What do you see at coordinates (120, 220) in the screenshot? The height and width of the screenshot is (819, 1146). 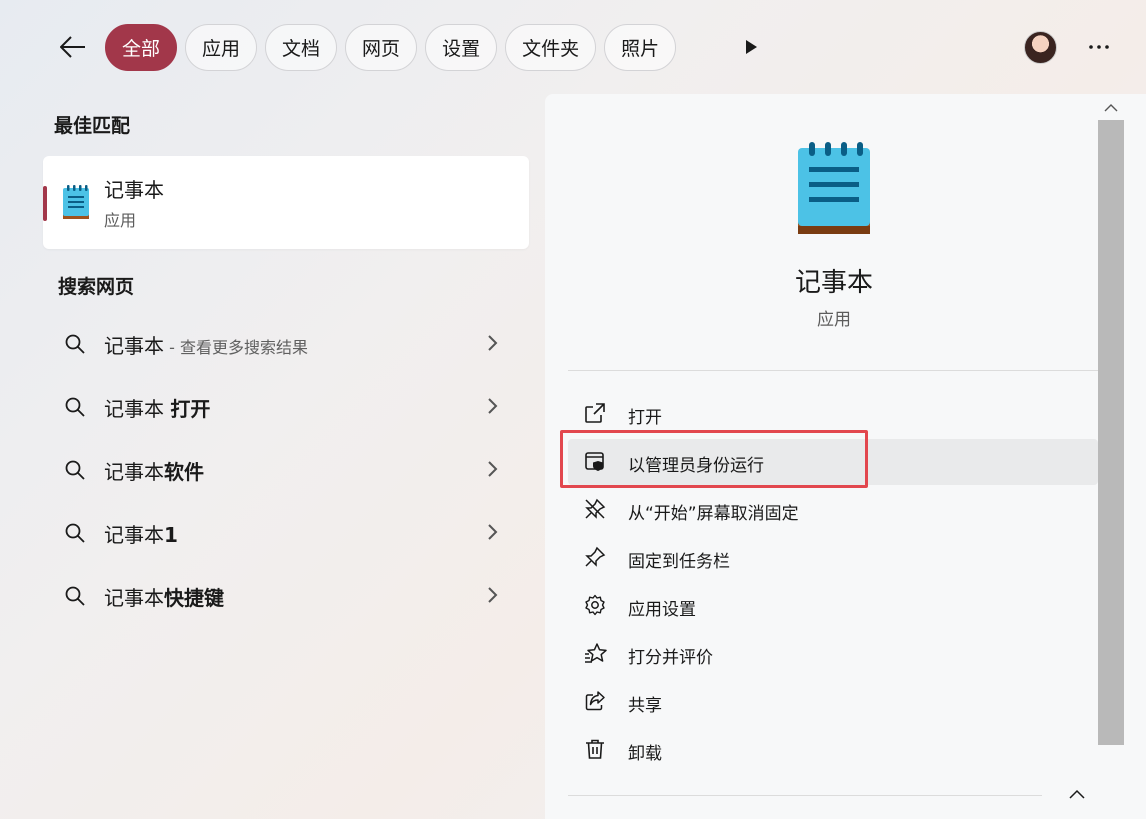 I see `best-match-subtitle: 应用` at bounding box center [120, 220].